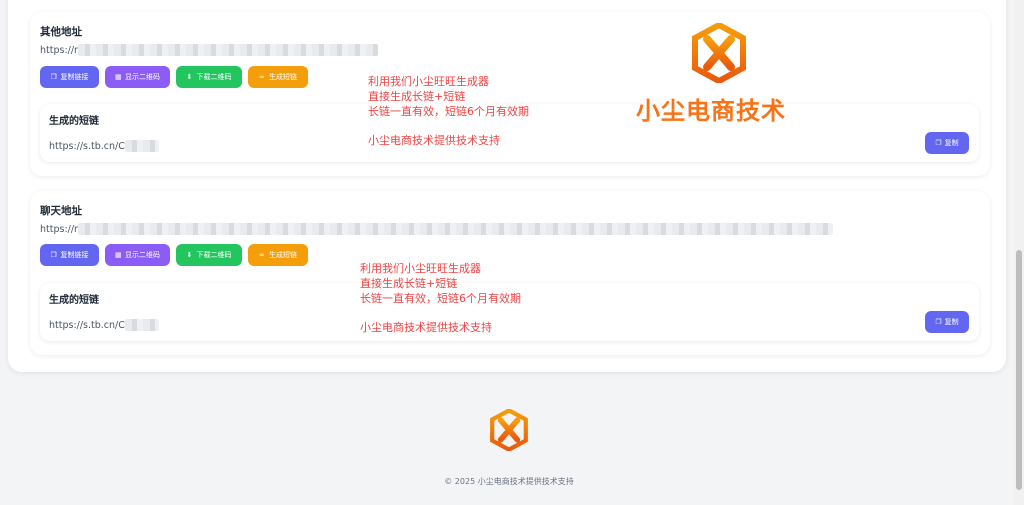 This screenshot has width=1024, height=505. Describe the element at coordinates (61, 211) in the screenshot. I see `section-title: 聊天地址` at that location.